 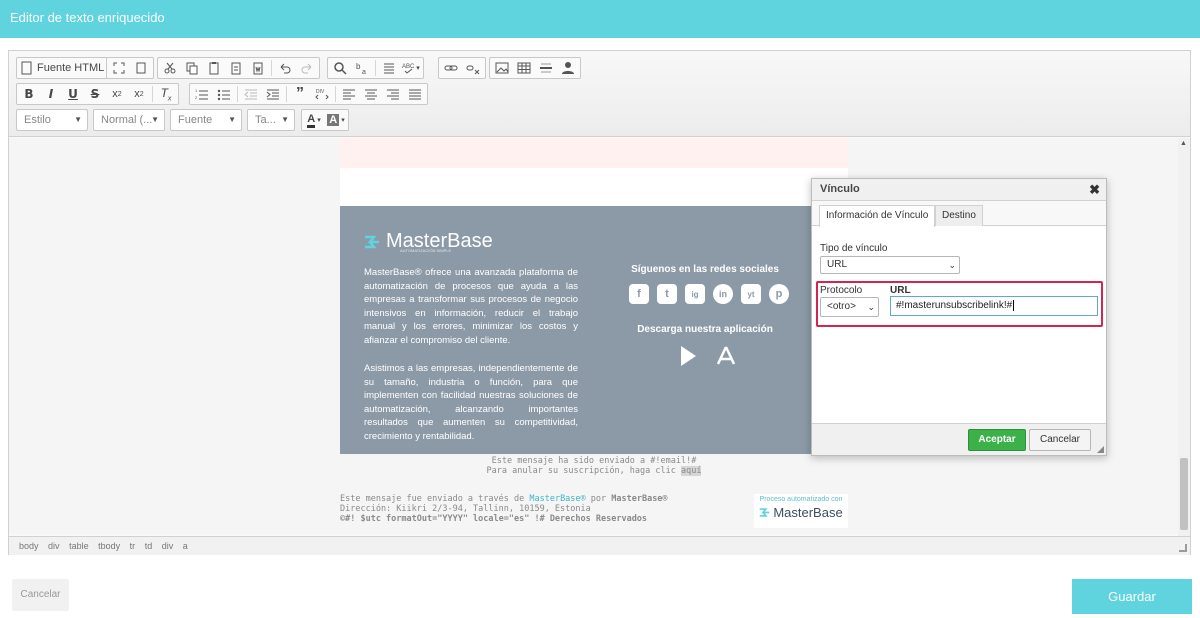 I want to click on scroll-thumb, so click(x=1184, y=494).